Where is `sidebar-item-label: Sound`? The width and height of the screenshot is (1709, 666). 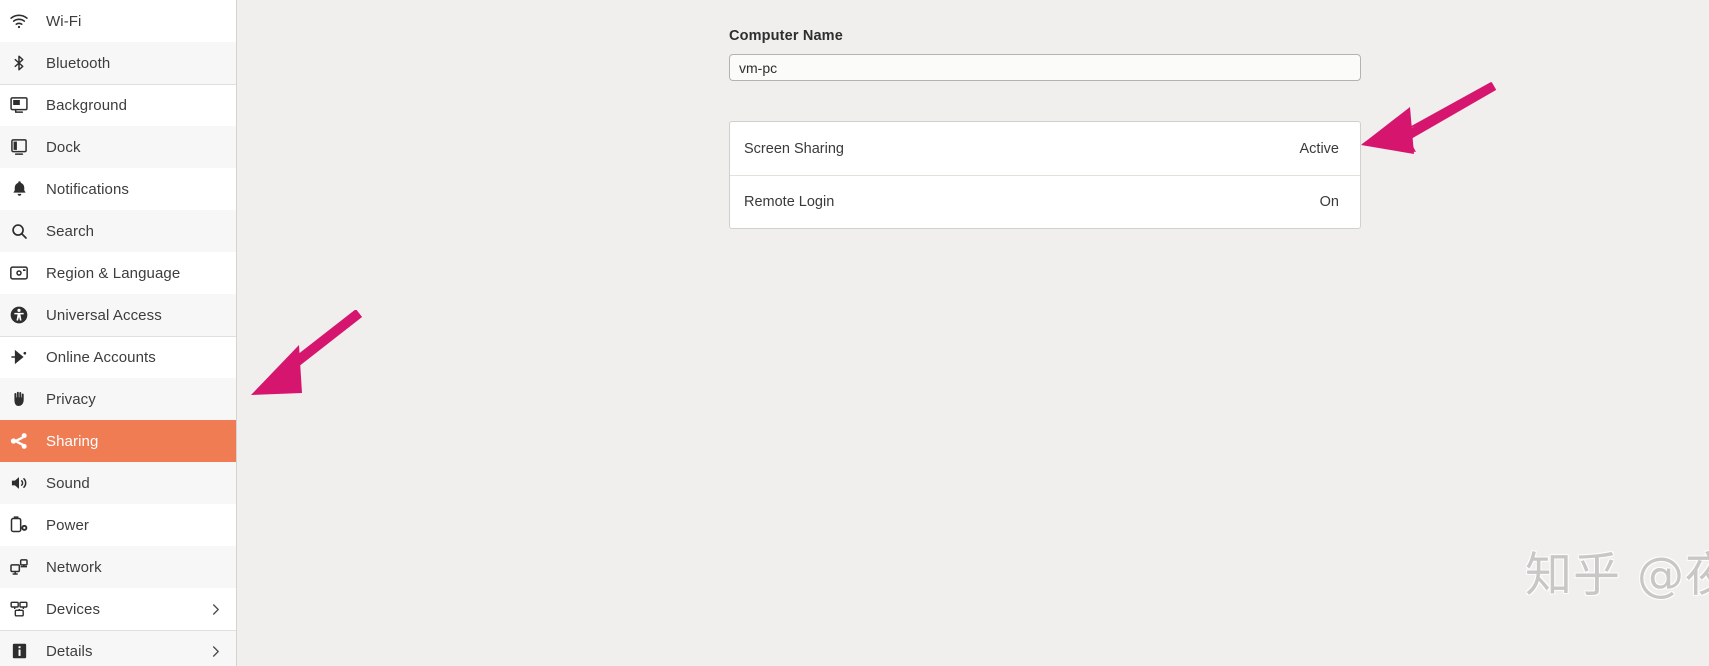
sidebar-item-label: Sound is located at coordinates (68, 483).